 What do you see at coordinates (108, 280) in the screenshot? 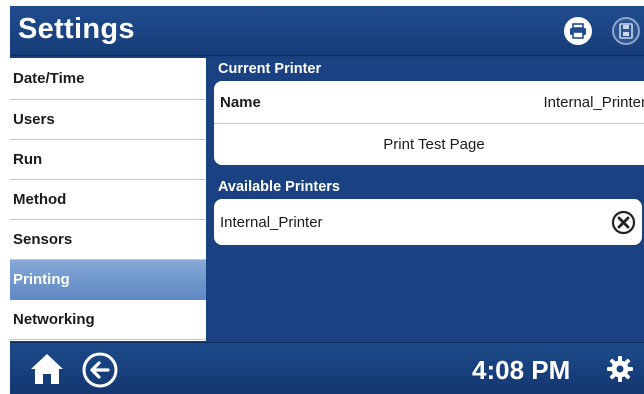
I see `sidebar-item-printing: Printing` at bounding box center [108, 280].